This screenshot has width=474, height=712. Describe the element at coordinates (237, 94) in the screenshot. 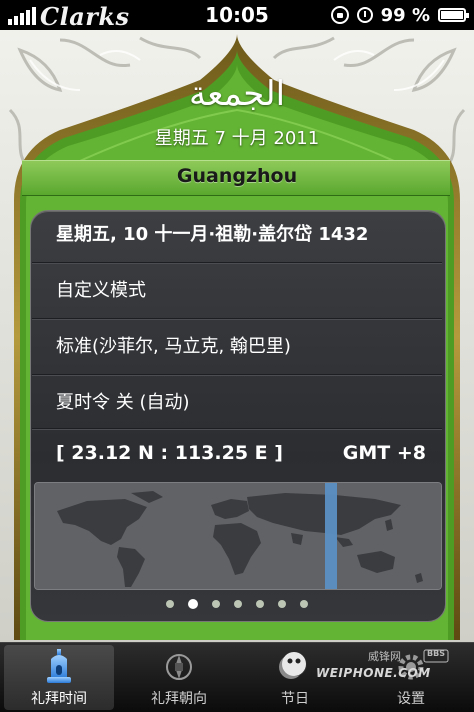

I see `hijri-day-name: الجمعة` at that location.